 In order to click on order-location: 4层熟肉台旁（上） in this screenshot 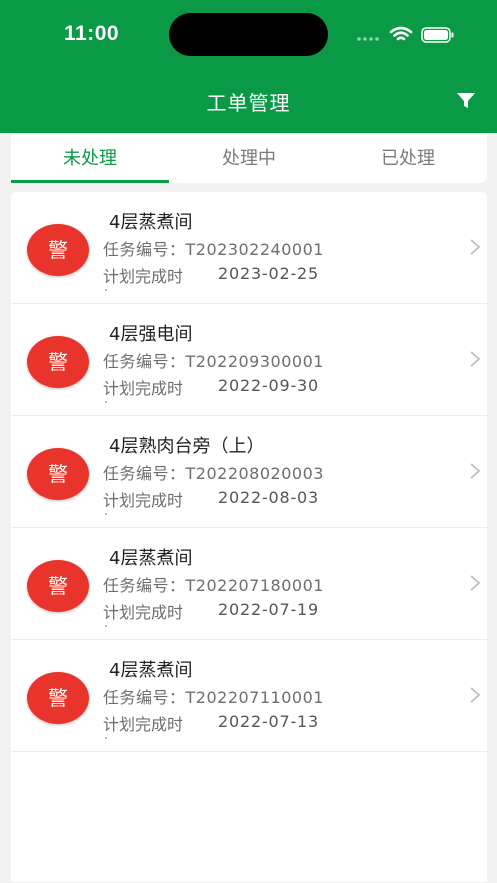, I will do `click(187, 446)`.